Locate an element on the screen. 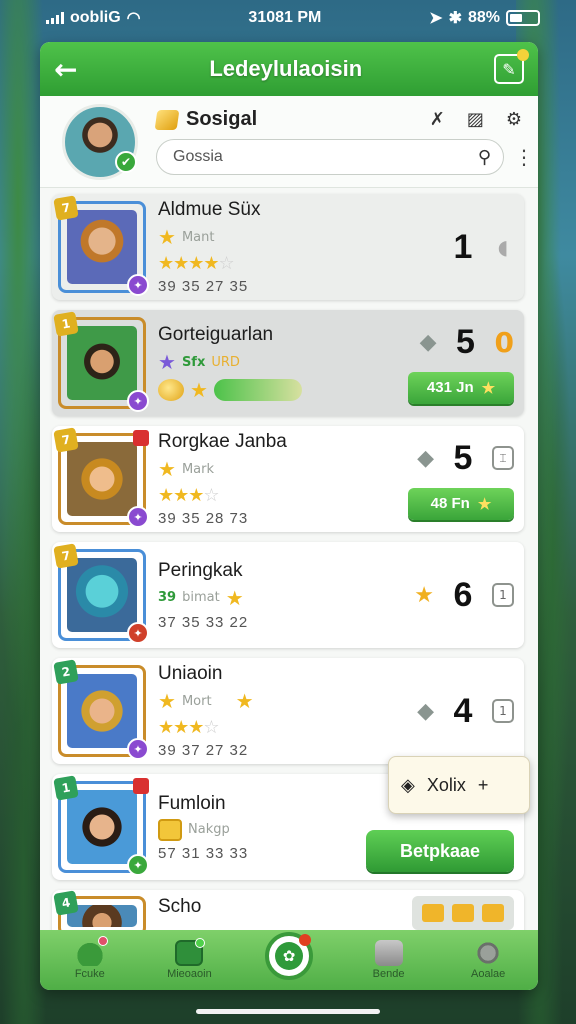 Image resolution: width=576 pixels, height=1024 pixels. challenge-button-label: 431 Jn is located at coordinates (450, 387).